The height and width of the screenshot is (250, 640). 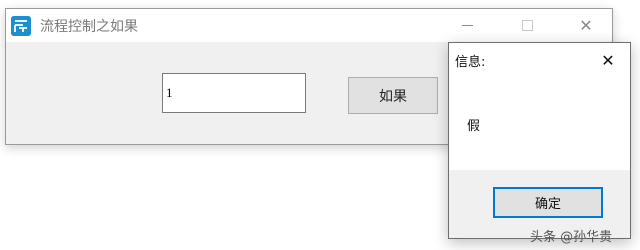 I want to click on maximize-icon, so click(x=527, y=25).